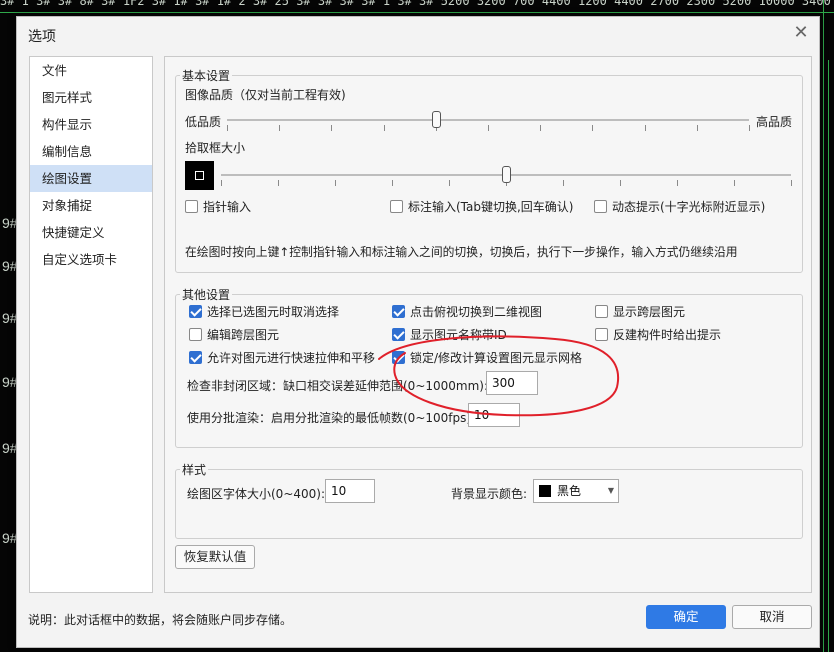 The image size is (834, 652). Describe the element at coordinates (476, 312) in the screenshot. I see `checkbox-label: 点击俯视切换到二维视图` at that location.